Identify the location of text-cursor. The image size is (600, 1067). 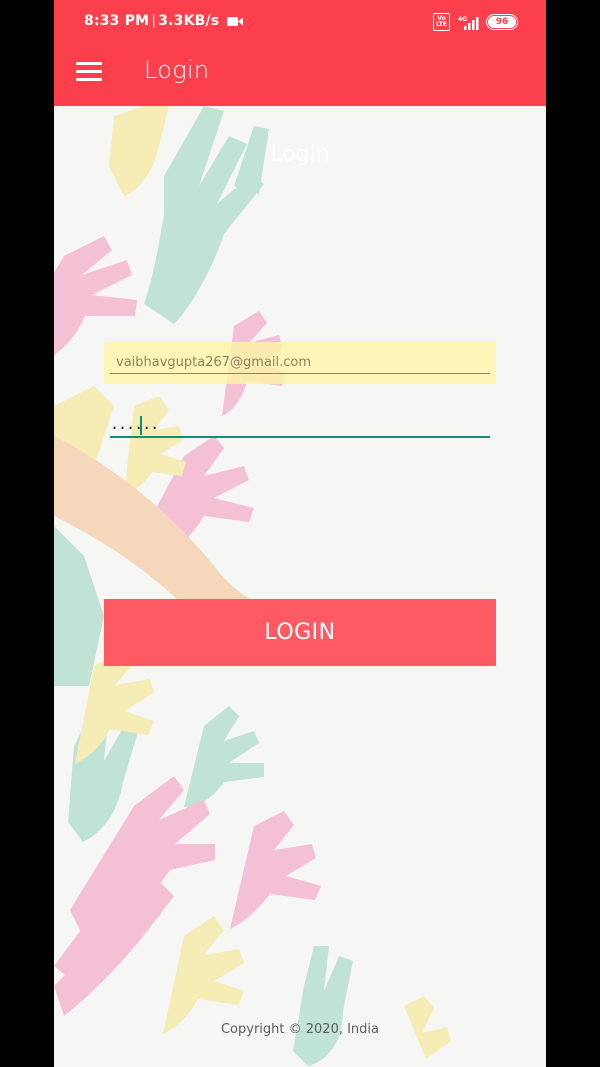
(141, 425).